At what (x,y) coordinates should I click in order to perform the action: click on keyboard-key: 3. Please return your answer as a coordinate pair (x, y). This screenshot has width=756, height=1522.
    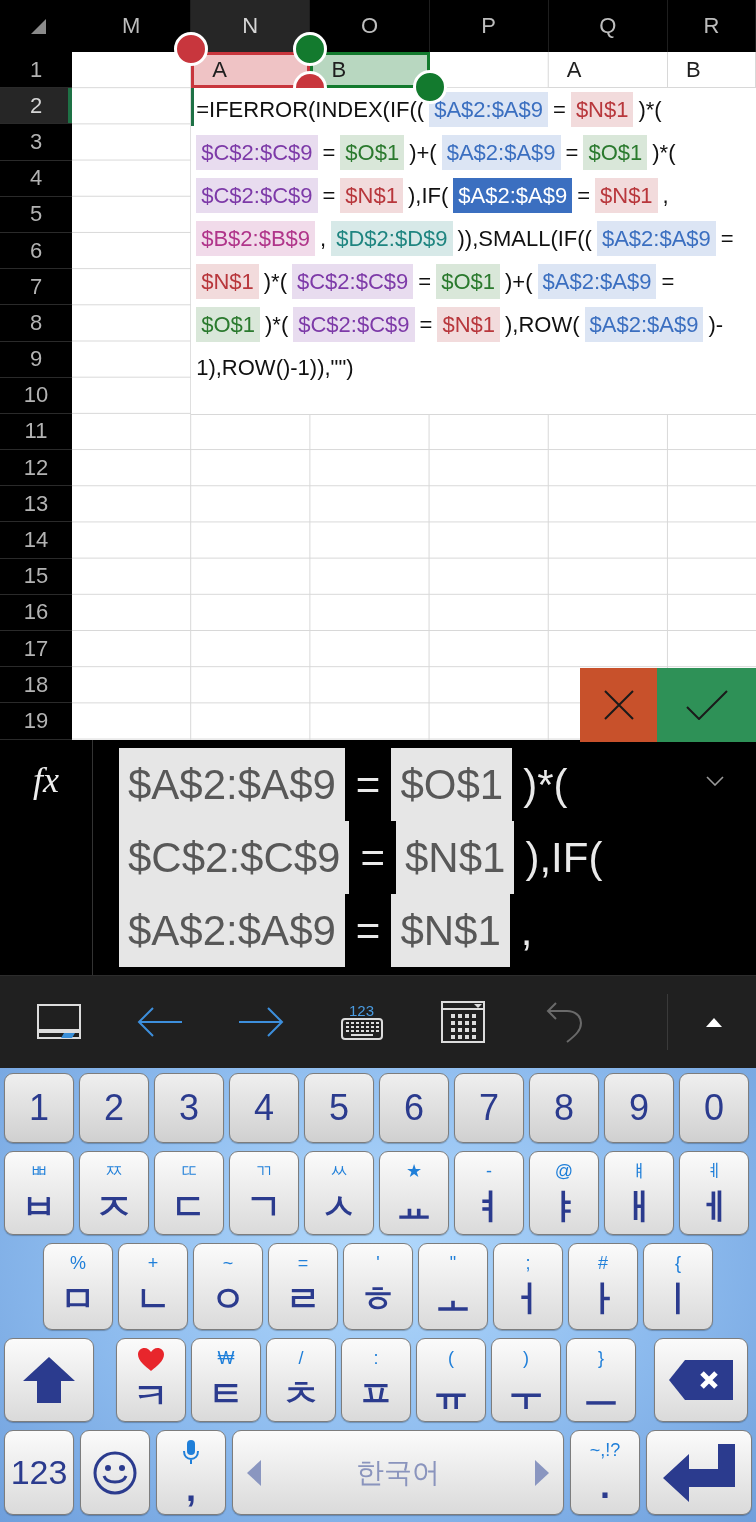
    Looking at the image, I should click on (189, 1108).